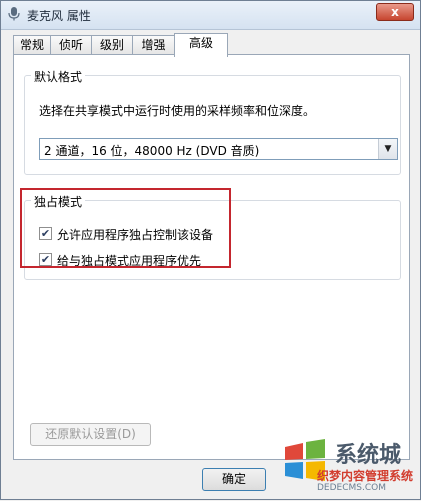 This screenshot has width=421, height=501. I want to click on tab-listen: 侦听, so click(71, 45).